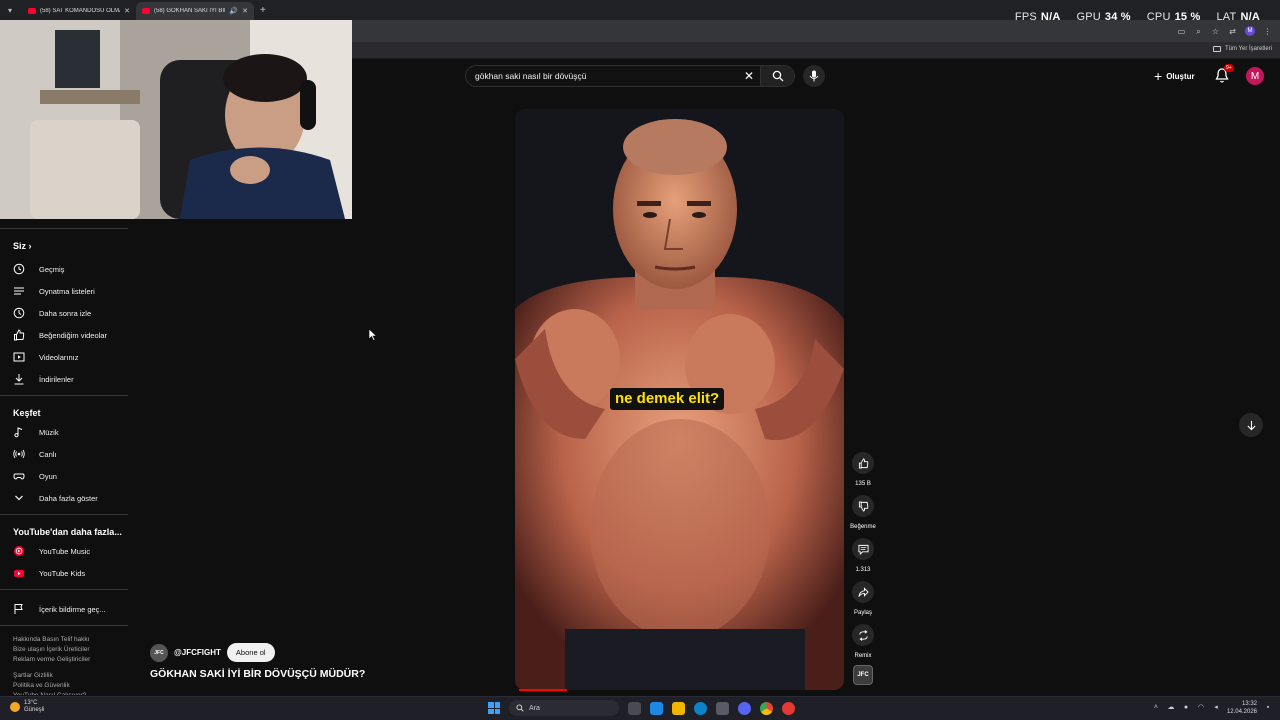 This screenshot has width=1280, height=720. Describe the element at coordinates (534, 708) in the screenshot. I see `taskbar-search-placeholder: Ara` at that location.